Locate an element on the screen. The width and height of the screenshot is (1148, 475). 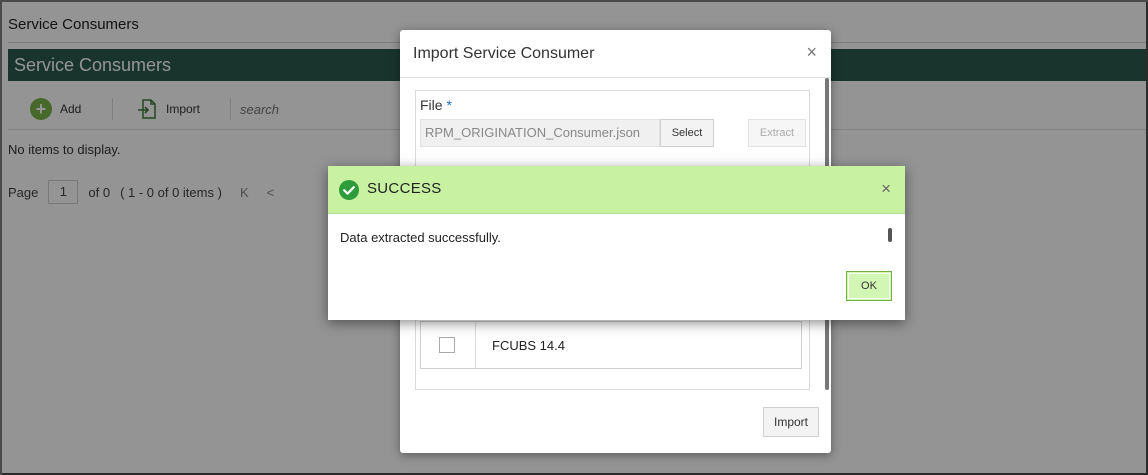
import-dialog-header: Import Service Consumer × is located at coordinates (615, 54).